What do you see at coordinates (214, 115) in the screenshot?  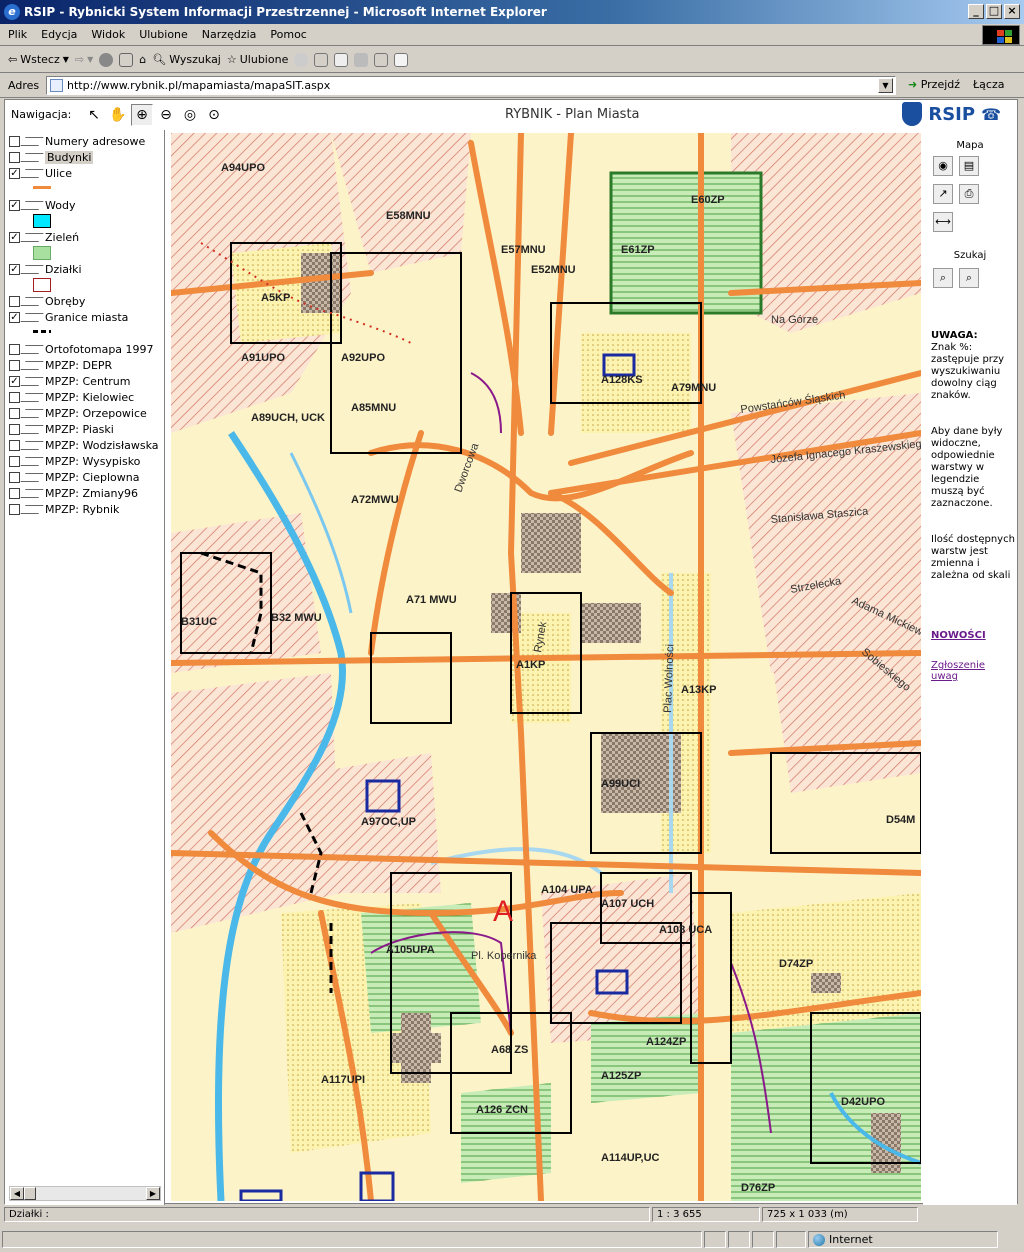 I see `zoom-full-tool-icon: ⊙` at bounding box center [214, 115].